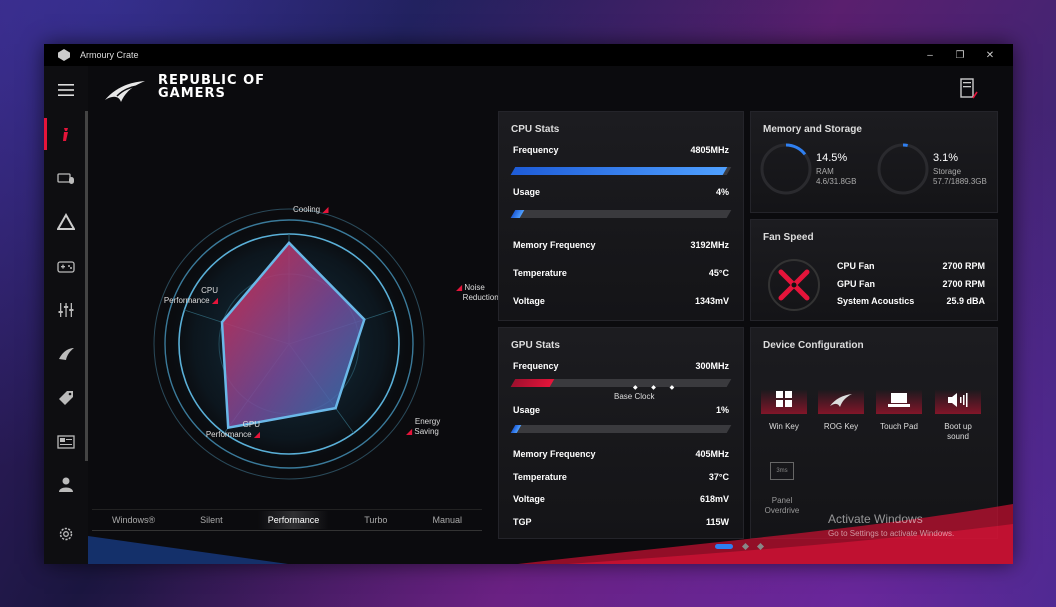 Image resolution: width=1056 pixels, height=607 pixels. I want to click on base-clock-label: Base Clock, so click(634, 396).